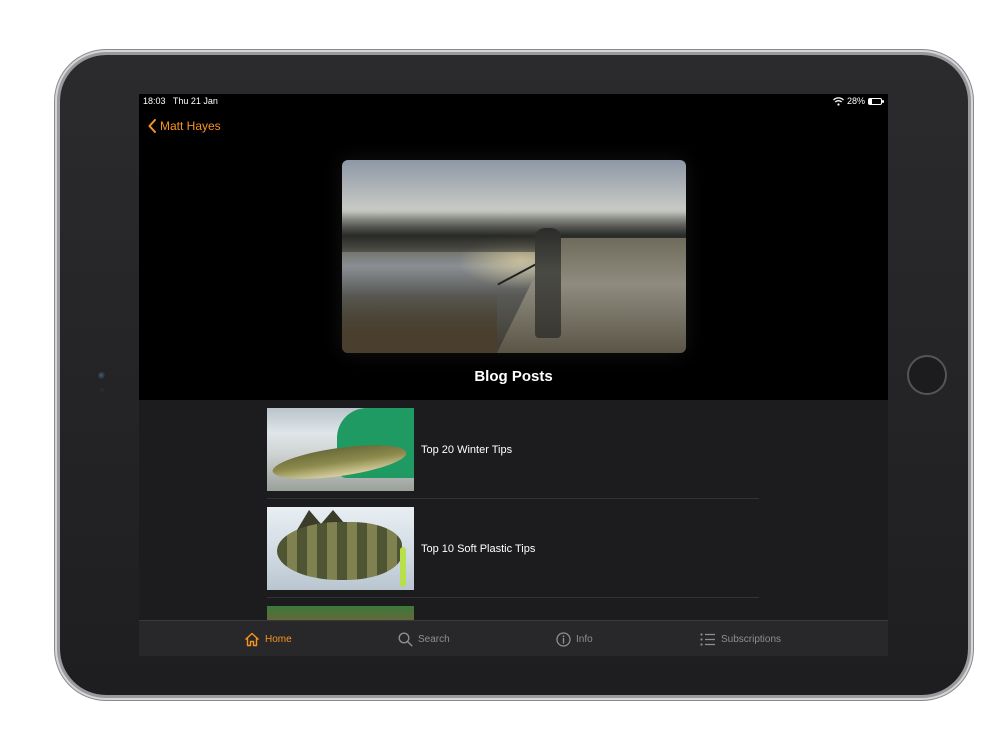 This screenshot has width=1000, height=750. I want to click on status-right: 28%, so click(858, 101).